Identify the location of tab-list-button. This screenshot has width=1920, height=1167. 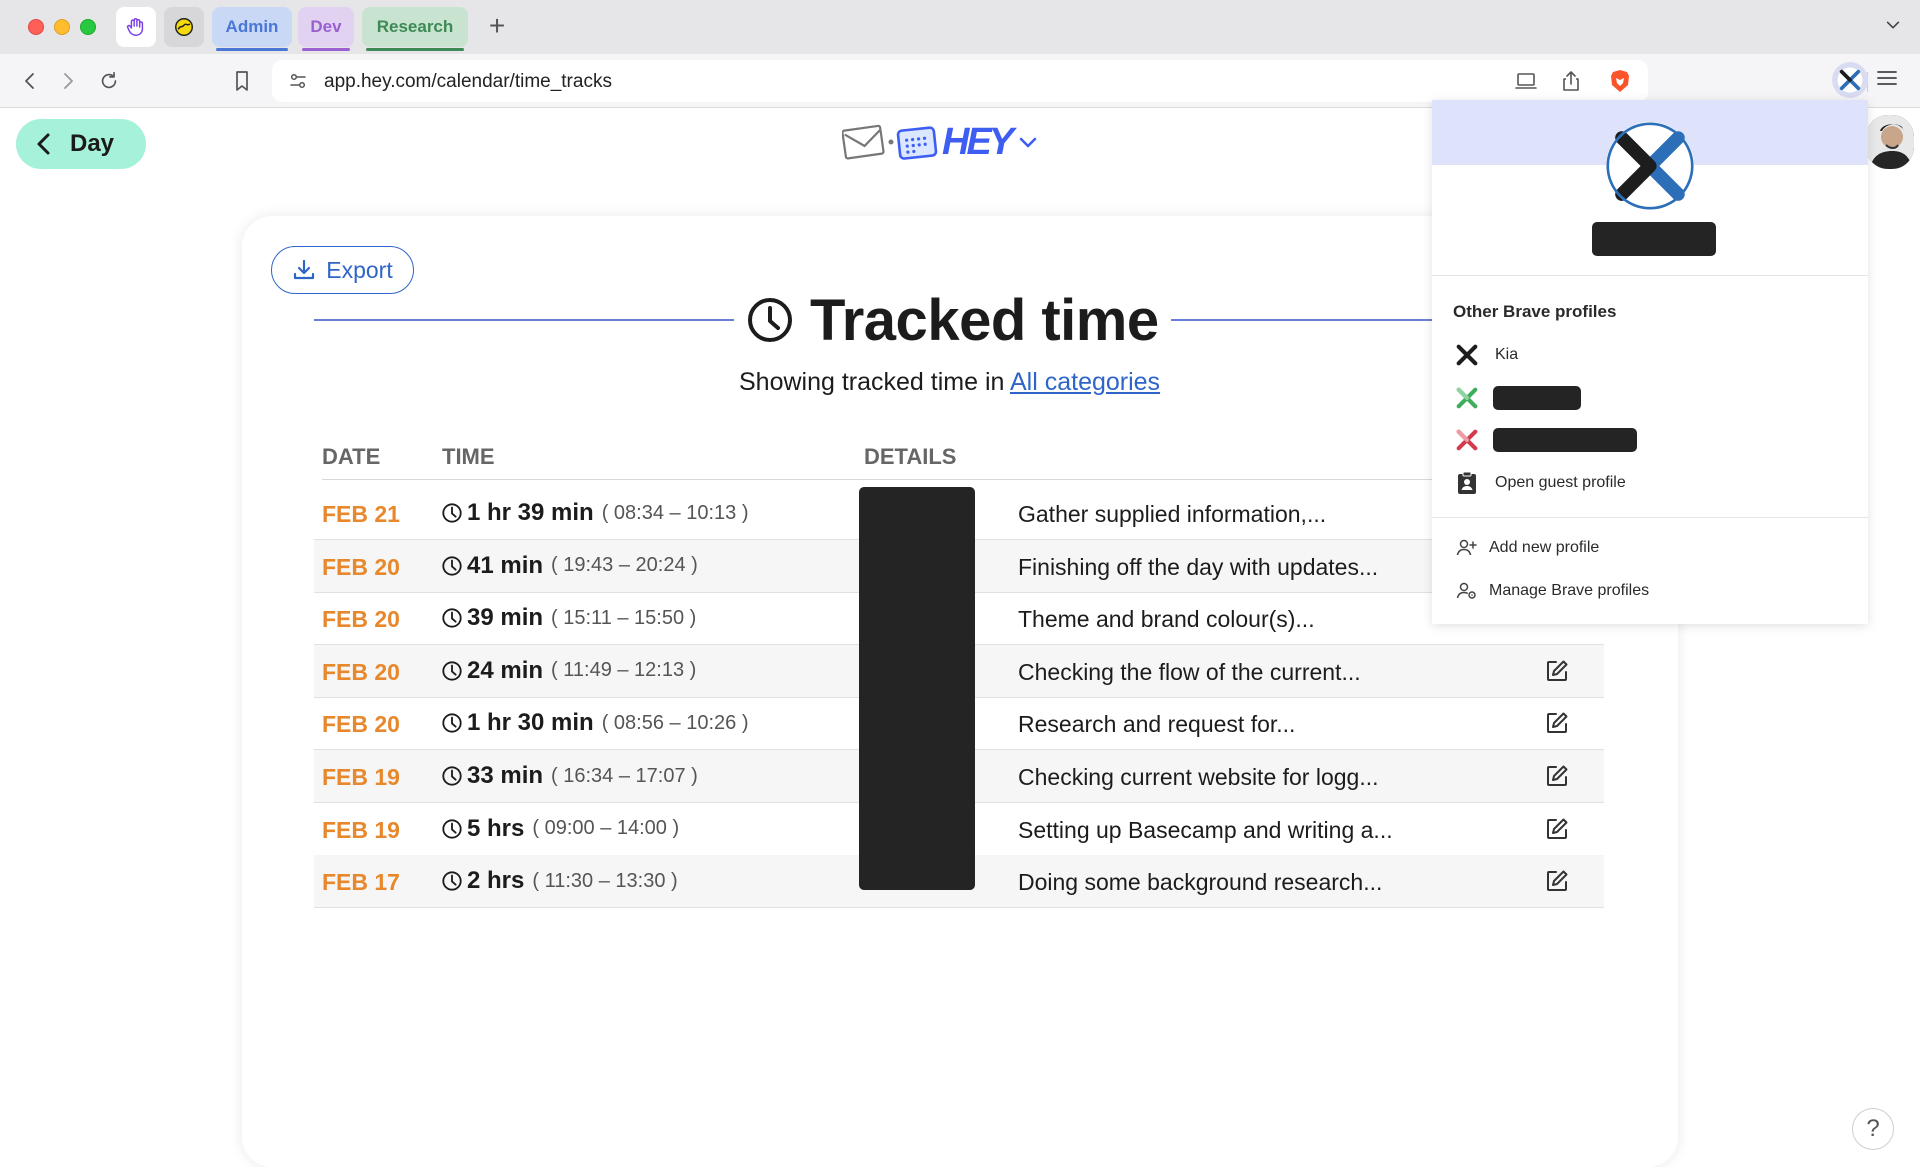
(1893, 27).